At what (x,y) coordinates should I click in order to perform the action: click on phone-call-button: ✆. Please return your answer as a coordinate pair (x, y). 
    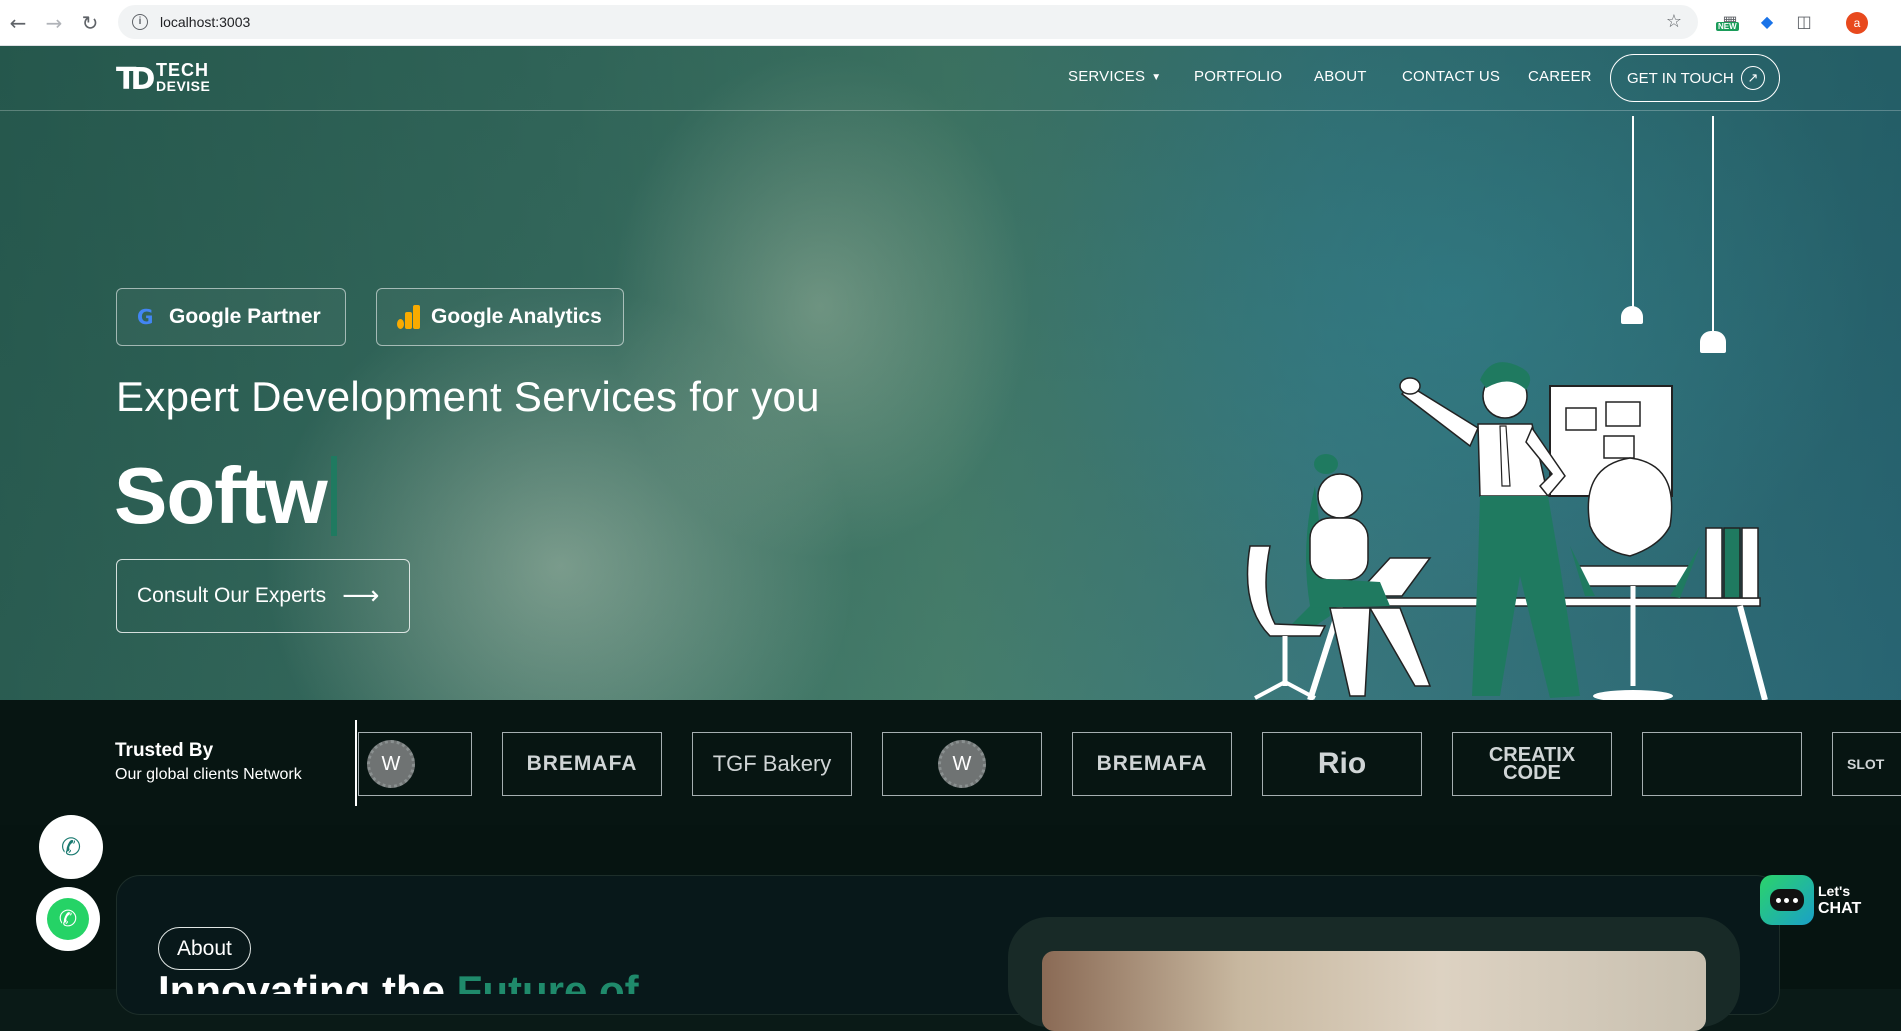
    Looking at the image, I should click on (71, 847).